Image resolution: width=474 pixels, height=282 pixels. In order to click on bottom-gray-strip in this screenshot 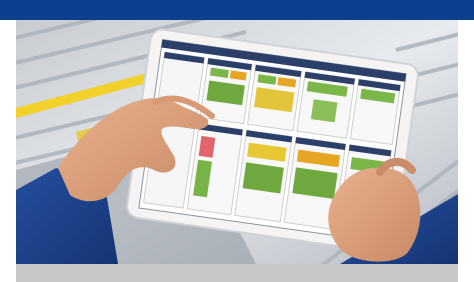, I will do `click(237, 273)`.